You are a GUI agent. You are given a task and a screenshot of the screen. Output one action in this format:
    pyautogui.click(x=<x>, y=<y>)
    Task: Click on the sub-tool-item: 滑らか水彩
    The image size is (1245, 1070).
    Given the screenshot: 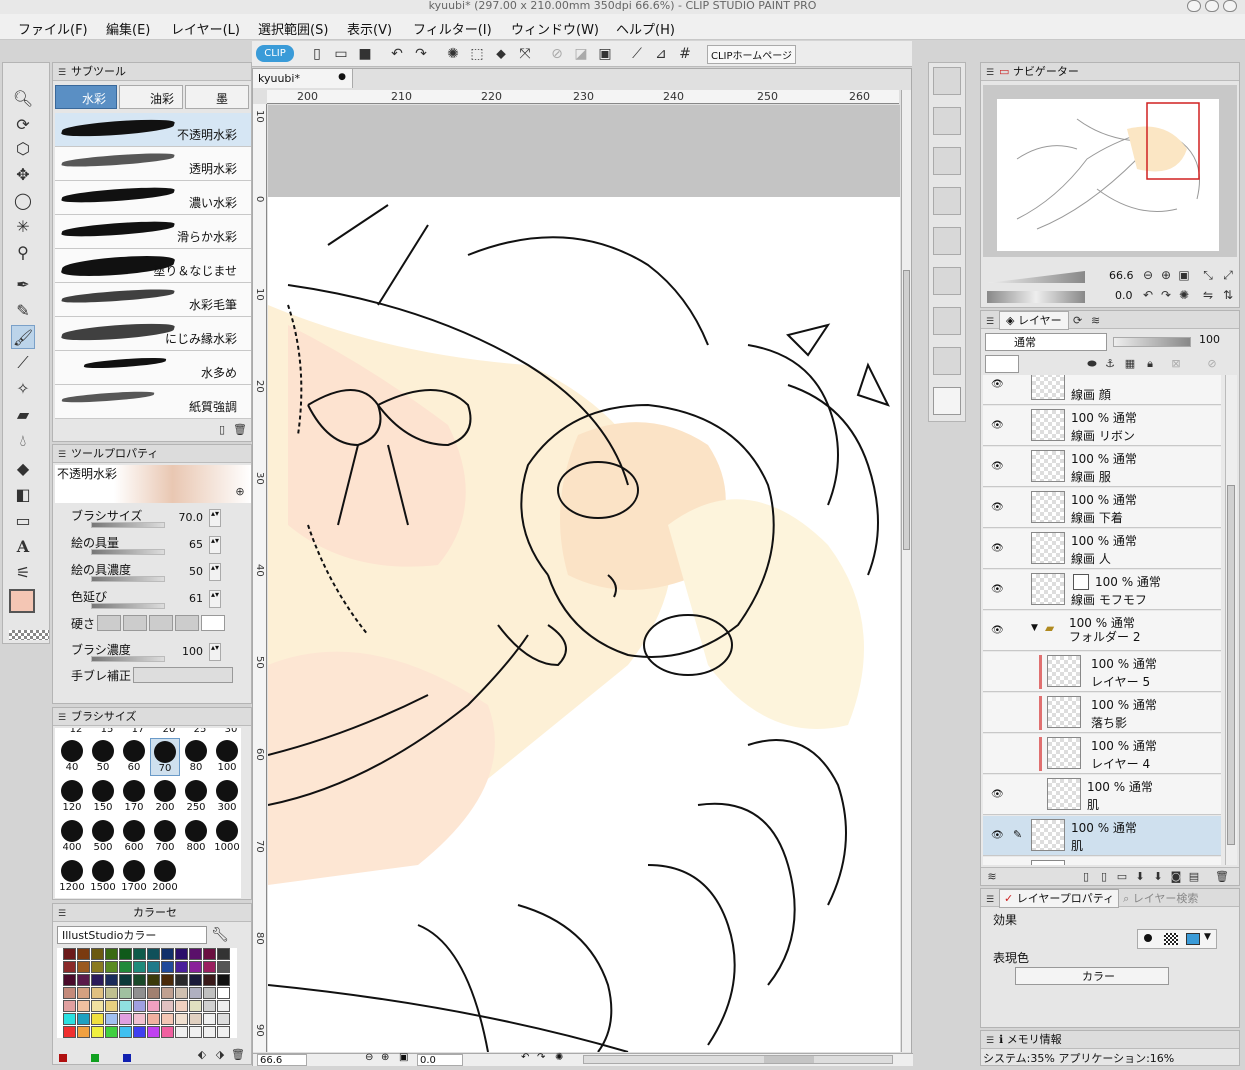 What is the action you would take?
    pyautogui.click(x=153, y=232)
    